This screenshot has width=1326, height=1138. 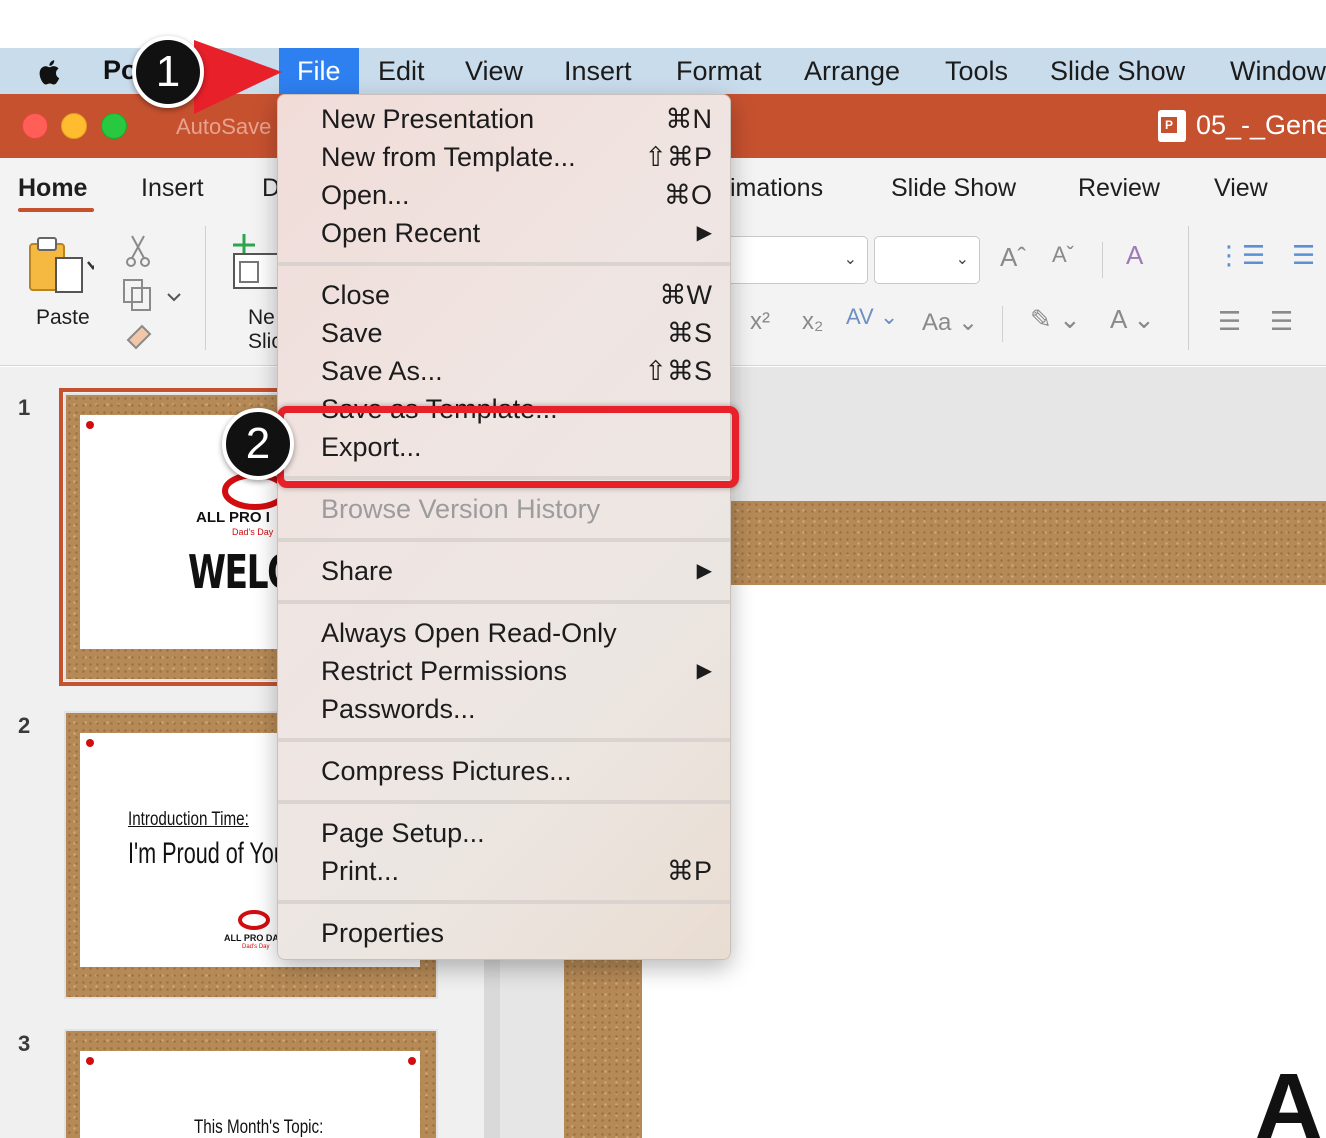 I want to click on menu-item-label: Browse Version History, so click(x=461, y=509).